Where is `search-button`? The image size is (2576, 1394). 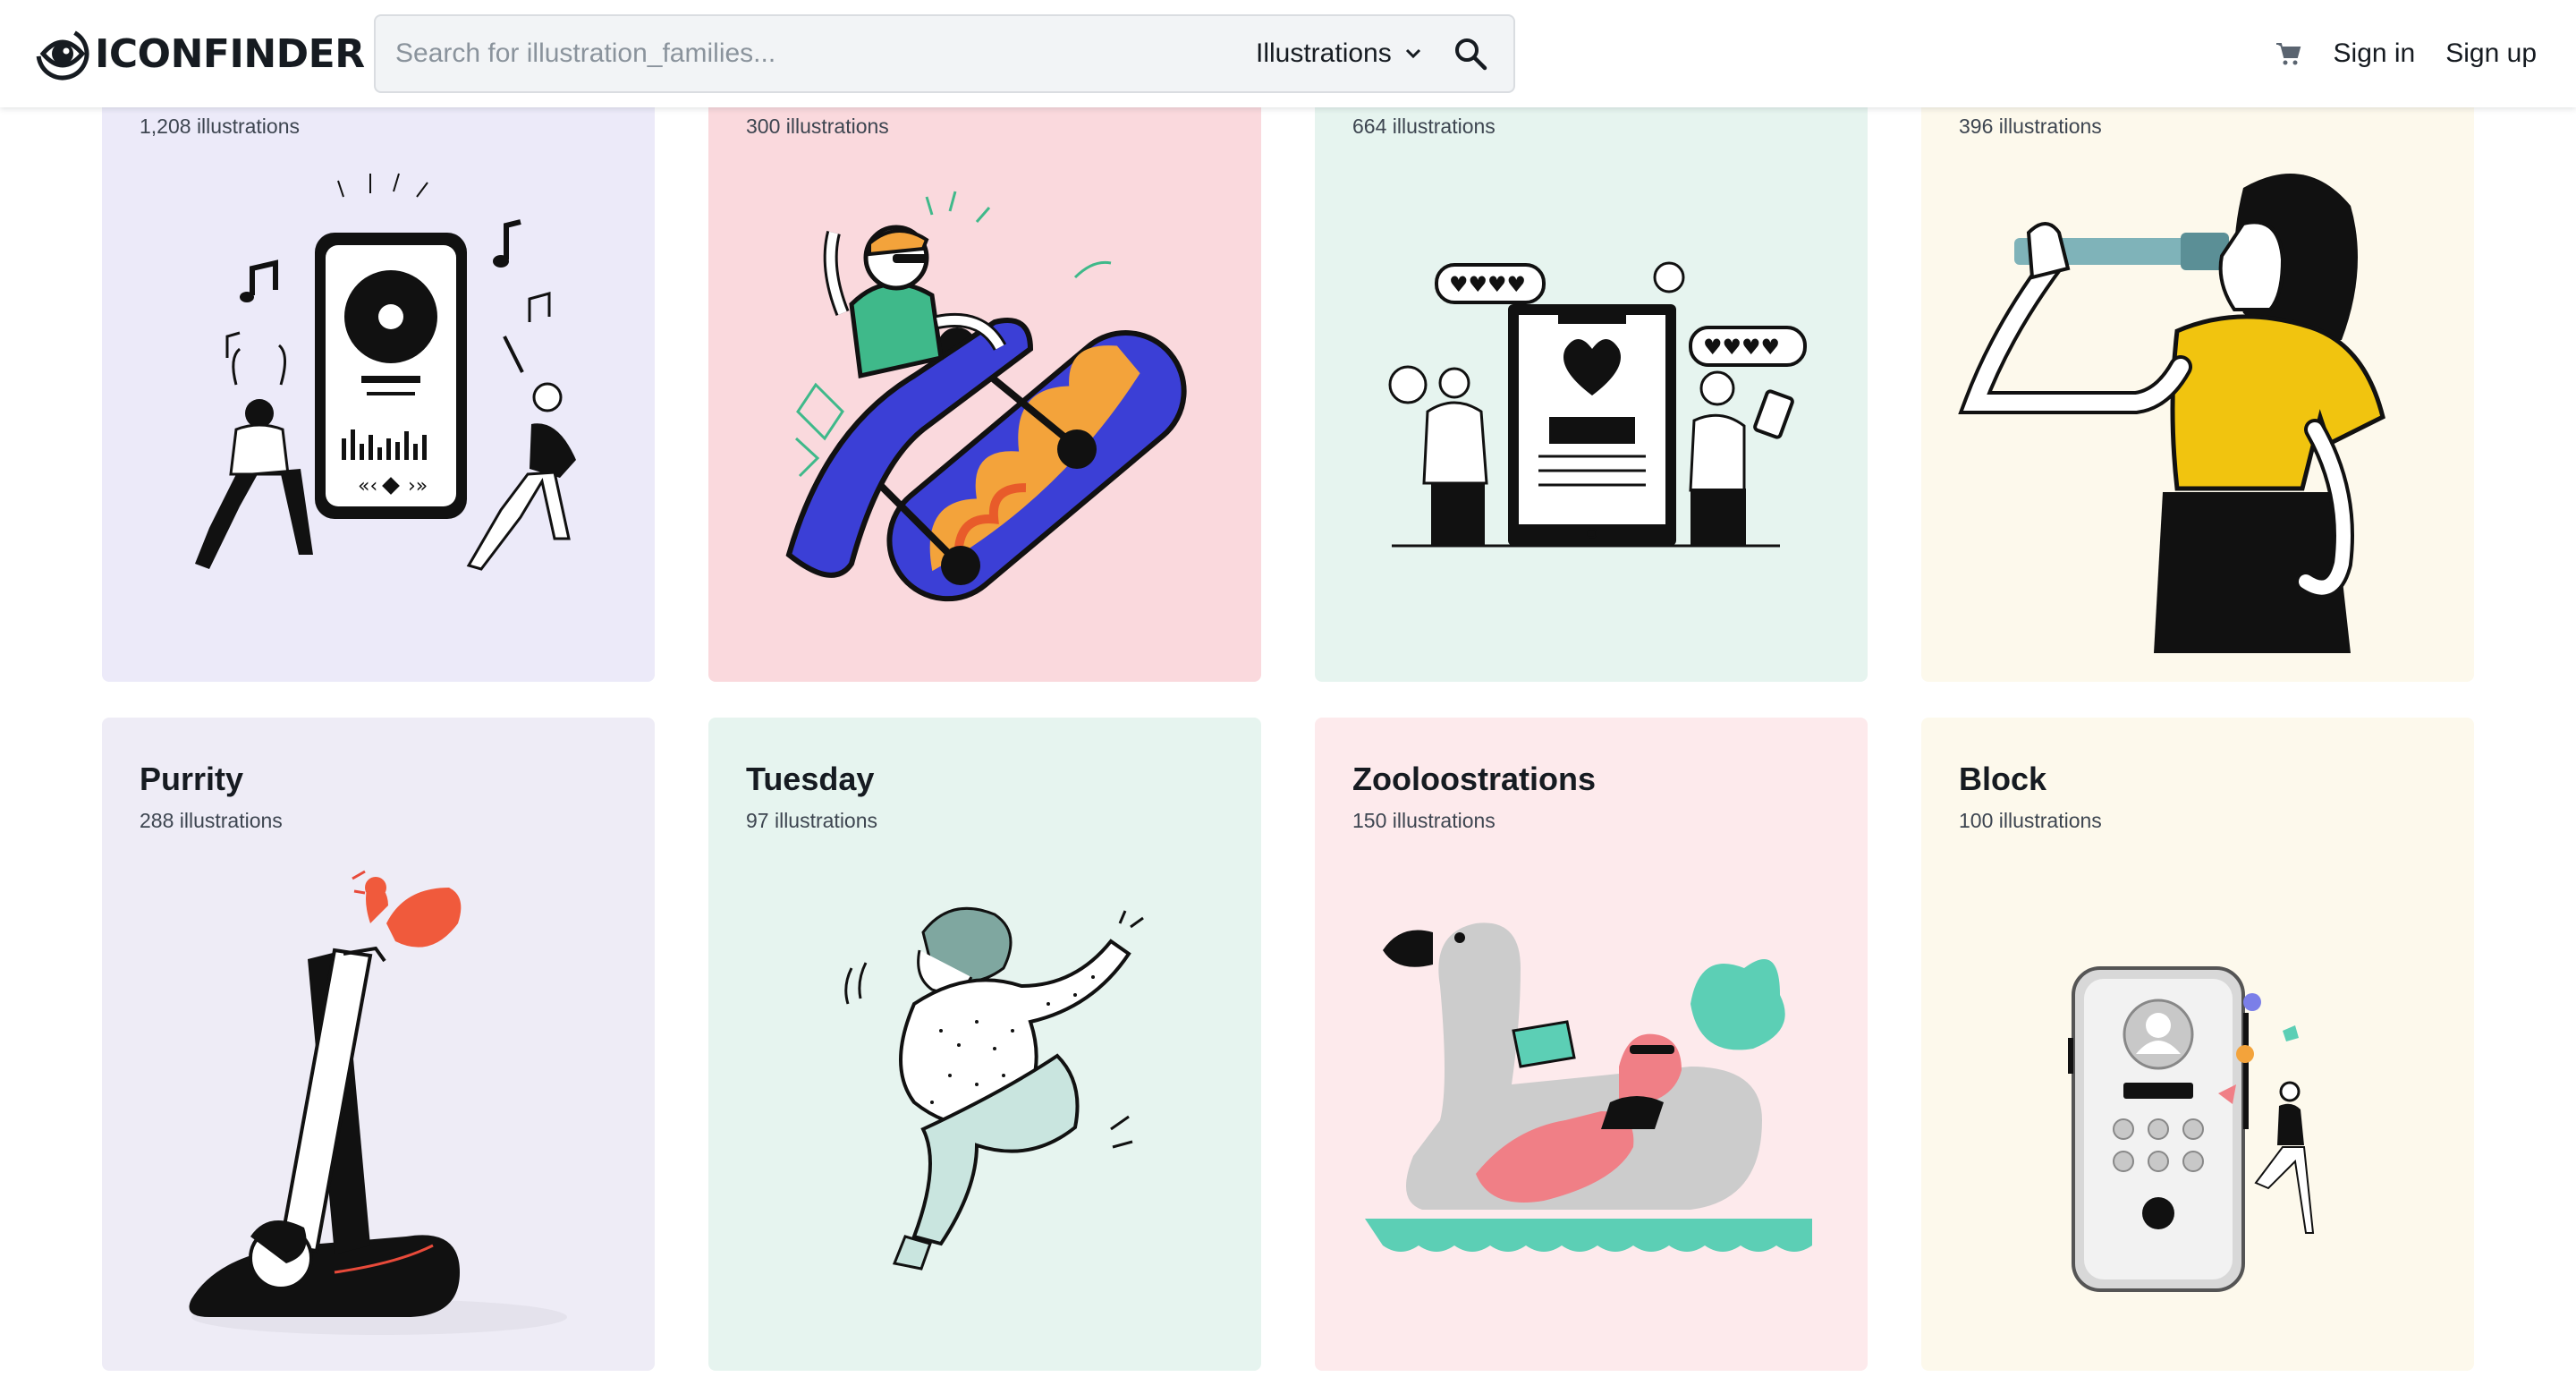
search-button is located at coordinates (1470, 54).